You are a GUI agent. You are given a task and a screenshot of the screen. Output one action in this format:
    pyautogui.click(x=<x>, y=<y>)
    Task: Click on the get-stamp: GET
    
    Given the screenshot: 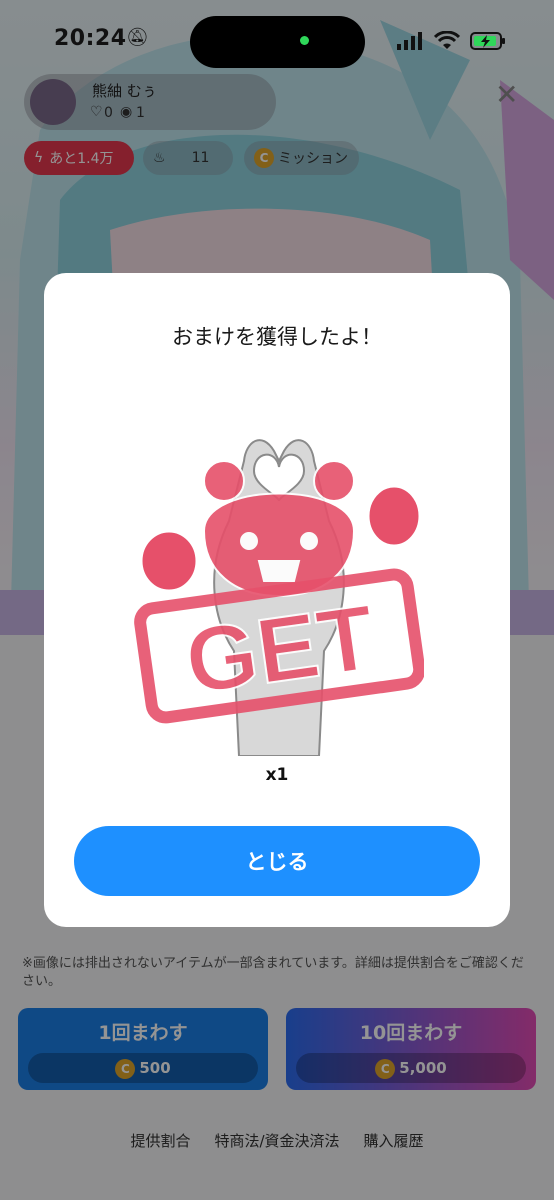 What is the action you would take?
    pyautogui.click(x=280, y=646)
    